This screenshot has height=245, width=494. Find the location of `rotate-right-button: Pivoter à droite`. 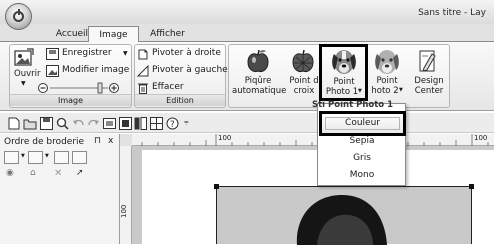

rotate-right-button: Pivoter à droite is located at coordinates (181, 54).